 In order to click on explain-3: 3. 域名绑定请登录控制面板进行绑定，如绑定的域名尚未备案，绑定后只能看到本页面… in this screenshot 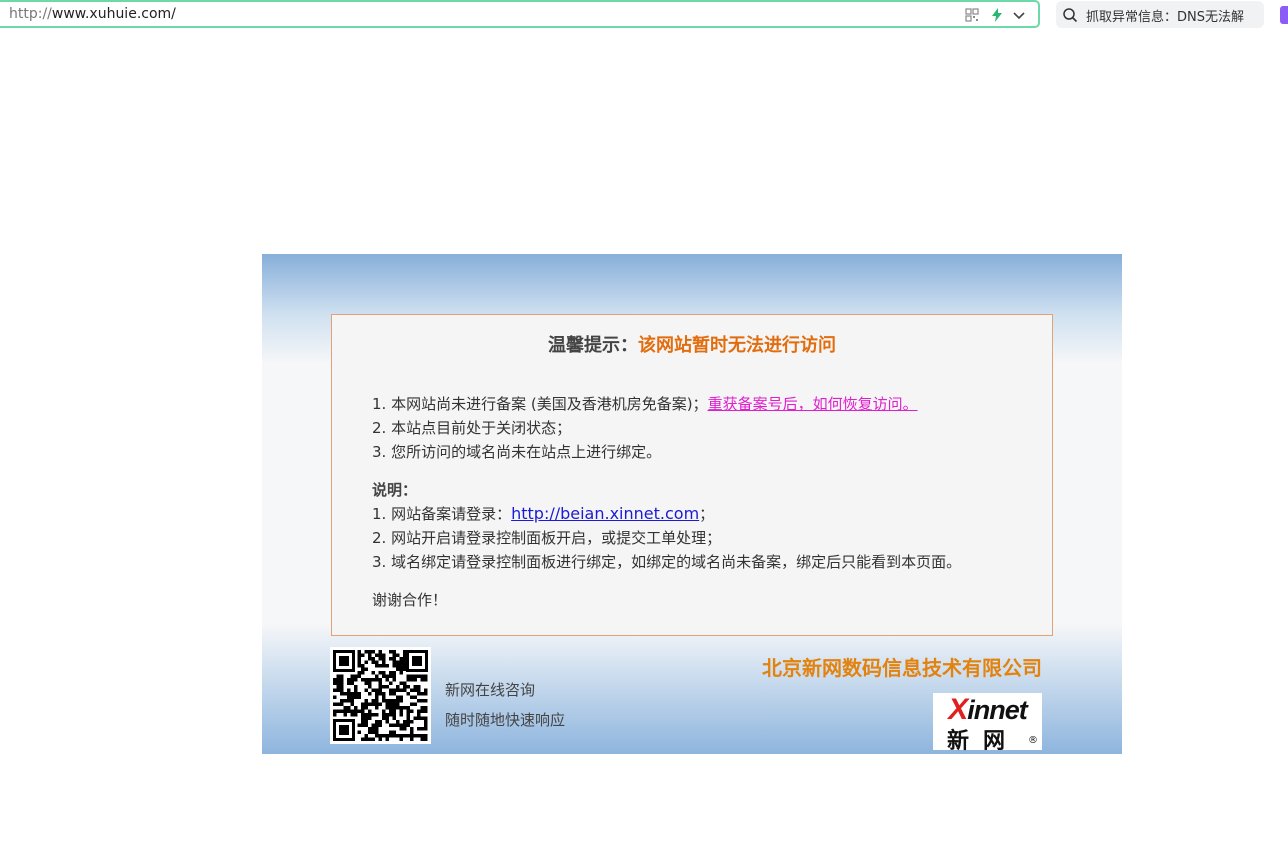, I will do `click(667, 562)`.